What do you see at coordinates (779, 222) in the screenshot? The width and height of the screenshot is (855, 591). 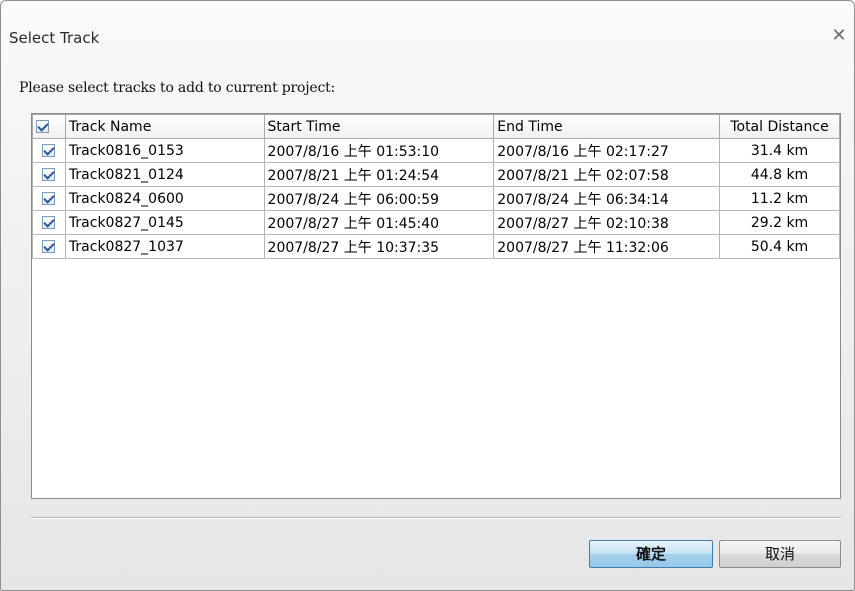 I see `distance-cell: 29.2 km` at bounding box center [779, 222].